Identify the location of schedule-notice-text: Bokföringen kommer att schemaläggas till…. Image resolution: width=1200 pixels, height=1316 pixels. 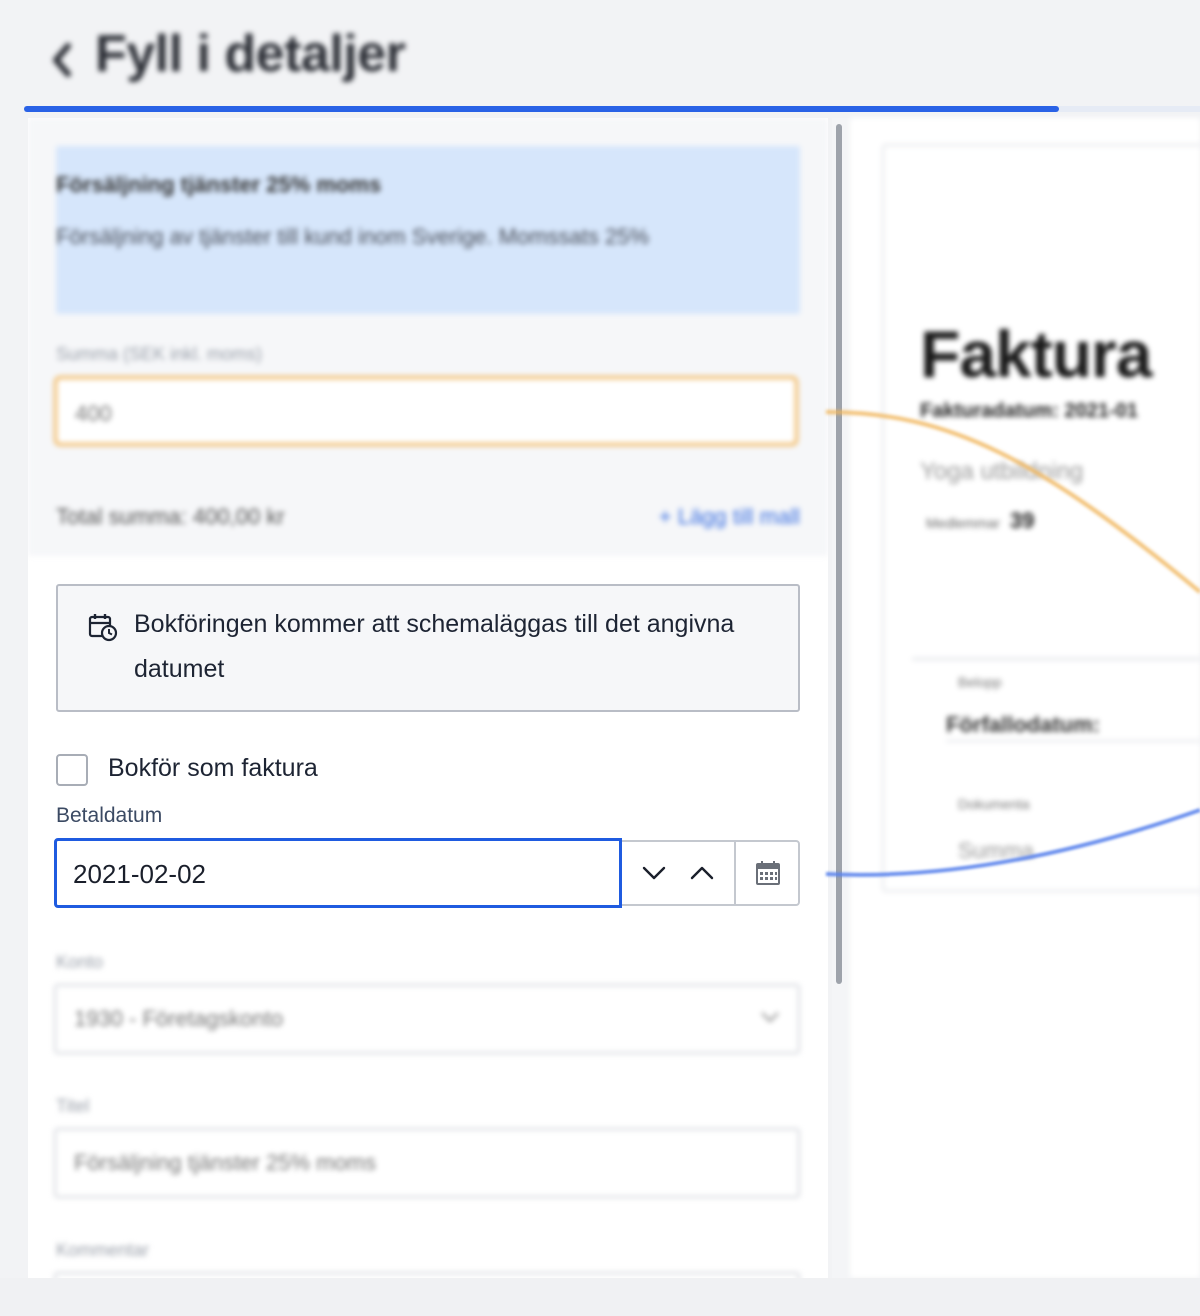
(434, 646).